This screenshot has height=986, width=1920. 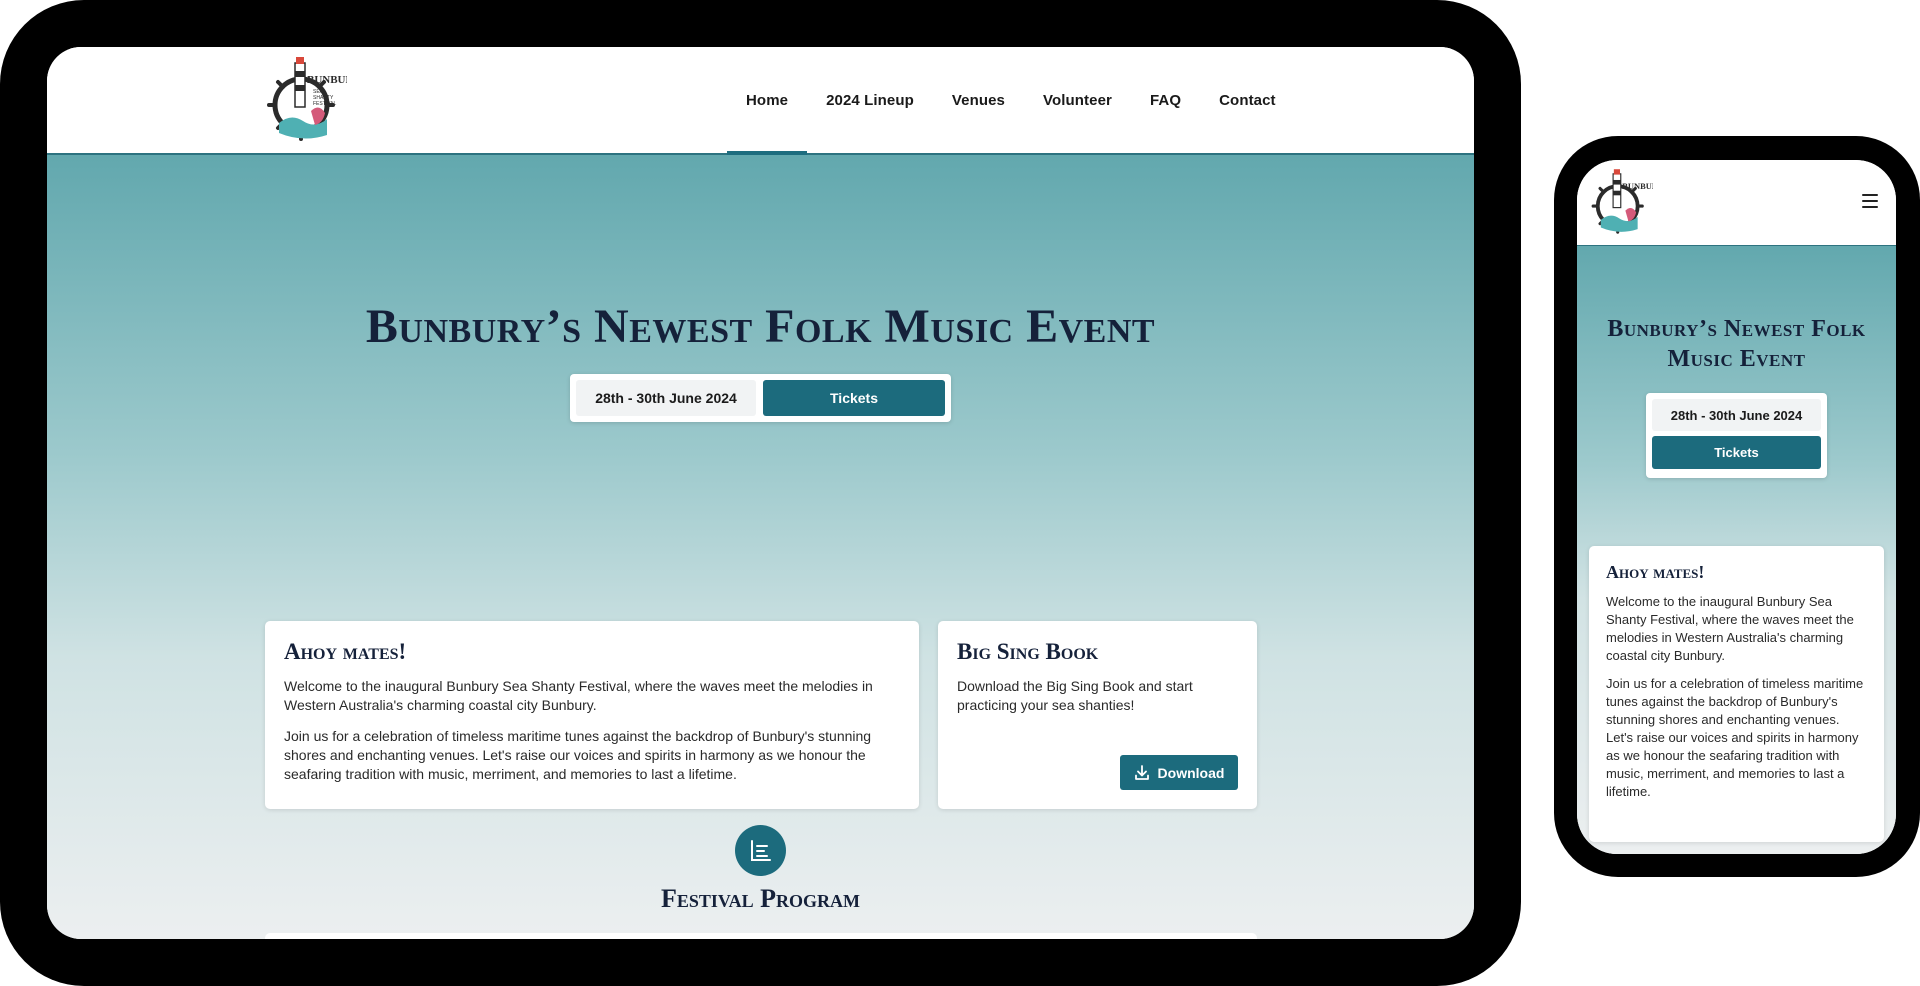 I want to click on nav-faq: FAQ, so click(x=1165, y=100).